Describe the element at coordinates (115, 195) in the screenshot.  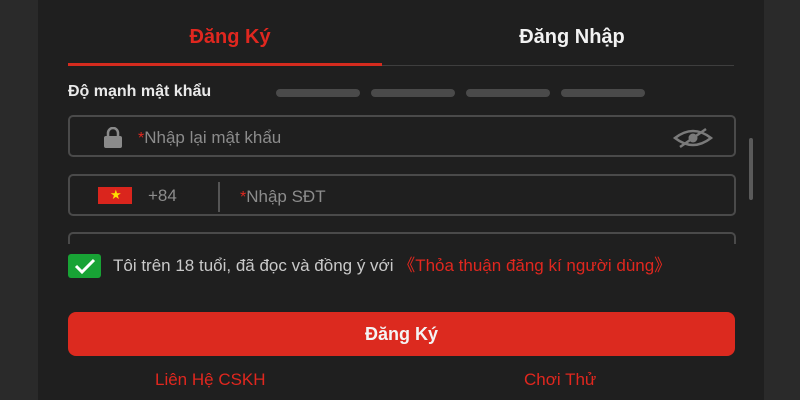
I see `vietnam-flag-icon: ★` at that location.